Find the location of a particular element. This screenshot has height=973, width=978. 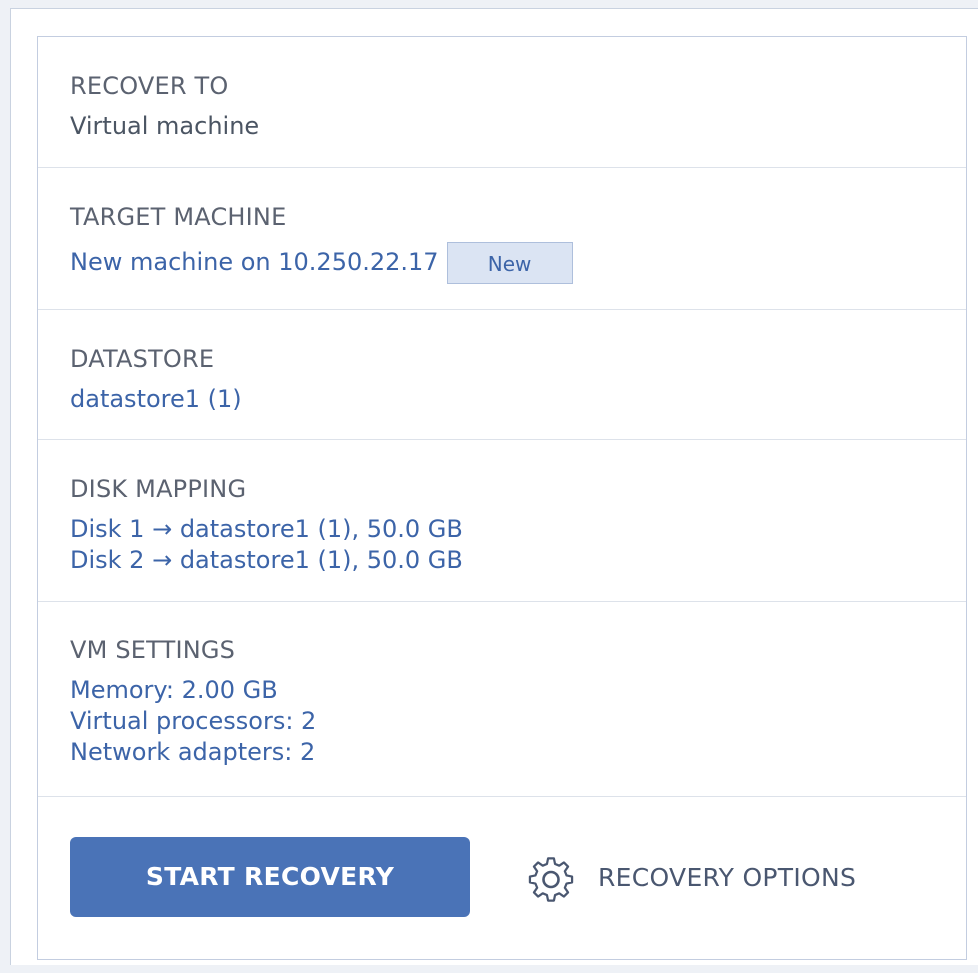

target-machine-label: TARGET MACHINE is located at coordinates (178, 217).